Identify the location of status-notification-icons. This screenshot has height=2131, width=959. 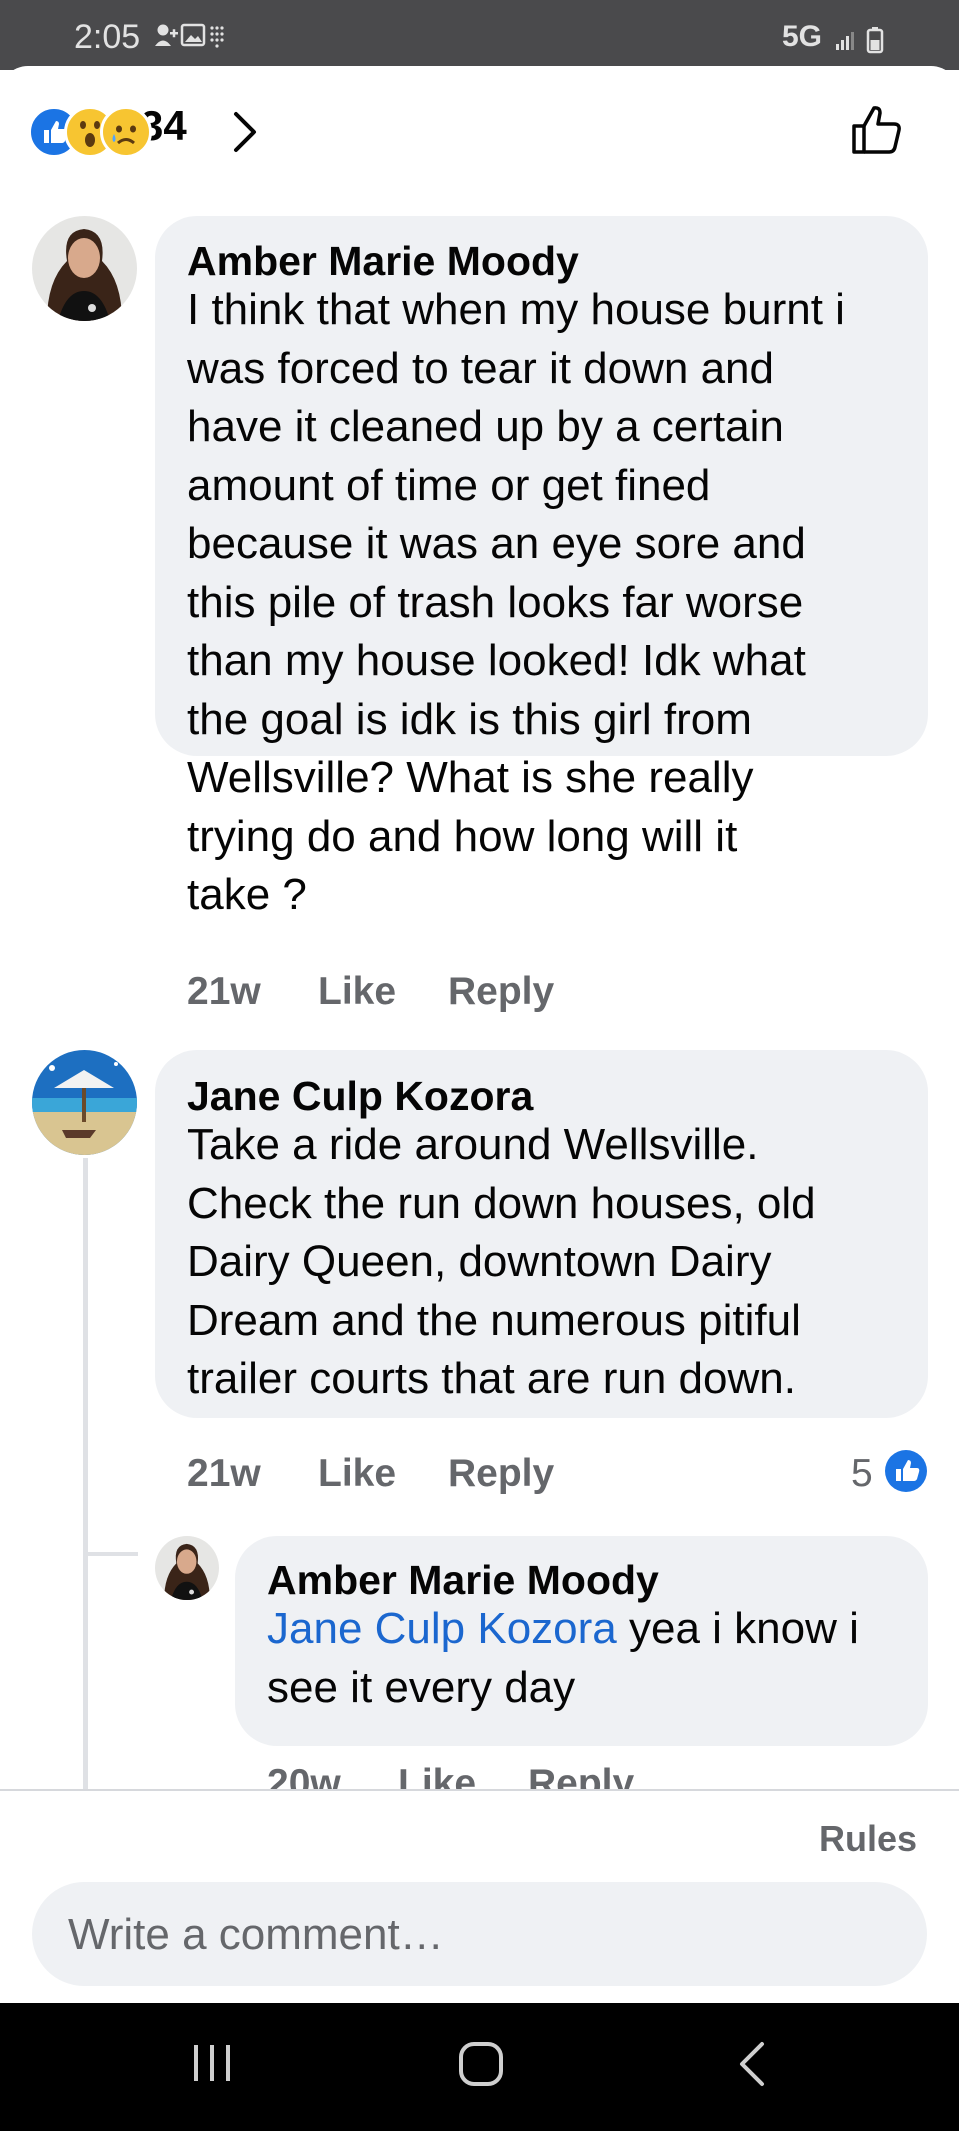
(189, 38).